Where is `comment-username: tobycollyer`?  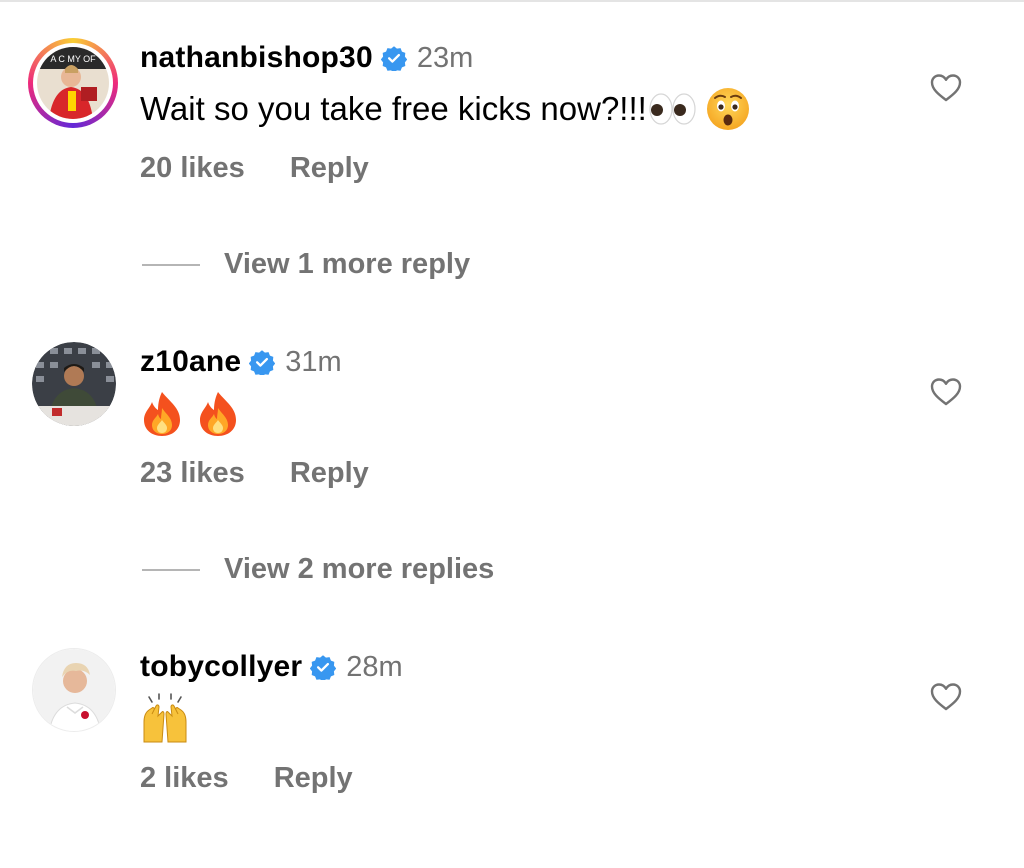
comment-username: tobycollyer is located at coordinates (221, 667).